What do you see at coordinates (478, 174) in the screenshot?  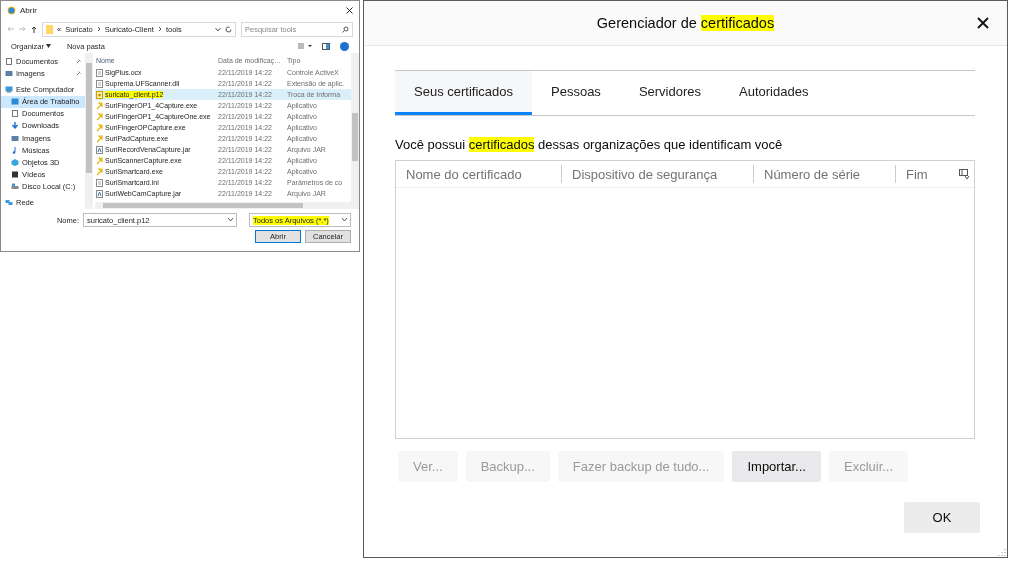 I see `column-header: Nome do certificado` at bounding box center [478, 174].